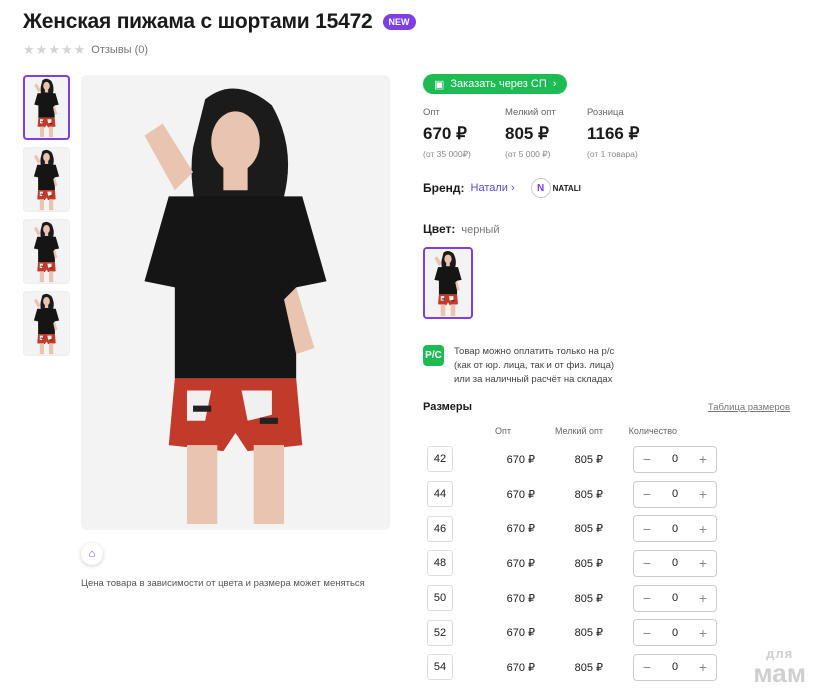 The image size is (820, 693). What do you see at coordinates (613, 667) in the screenshot?
I see `size-row: 54 670 ₽ 805 ₽ − 0 +` at bounding box center [613, 667].